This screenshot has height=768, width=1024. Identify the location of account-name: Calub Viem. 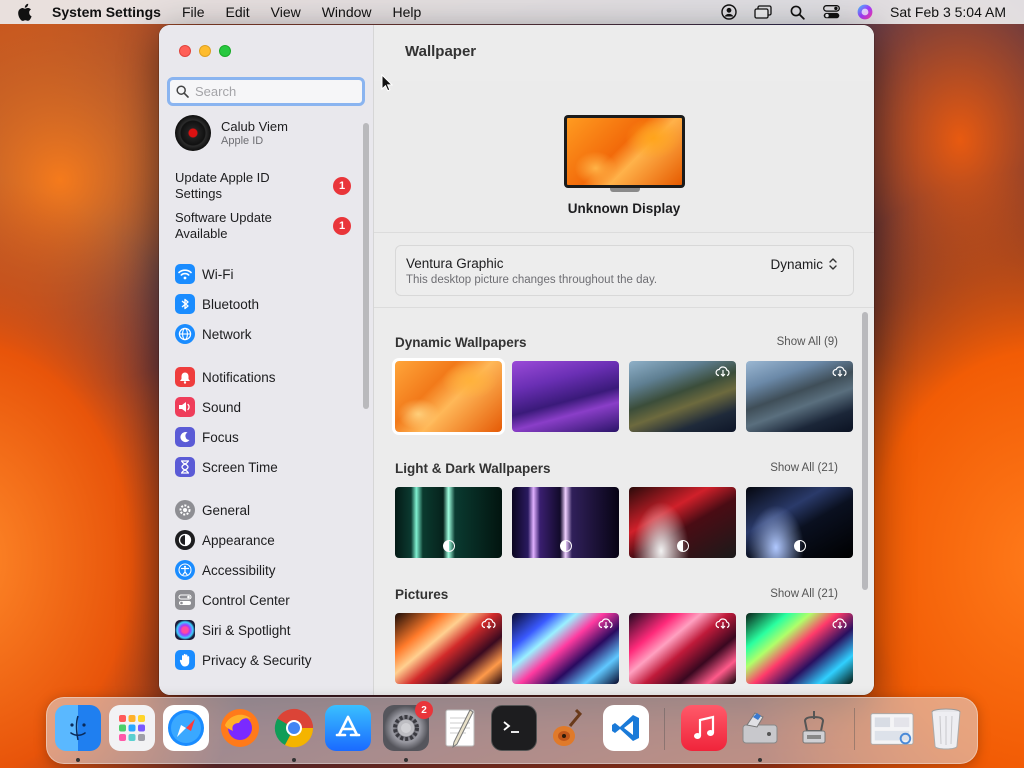
(254, 126).